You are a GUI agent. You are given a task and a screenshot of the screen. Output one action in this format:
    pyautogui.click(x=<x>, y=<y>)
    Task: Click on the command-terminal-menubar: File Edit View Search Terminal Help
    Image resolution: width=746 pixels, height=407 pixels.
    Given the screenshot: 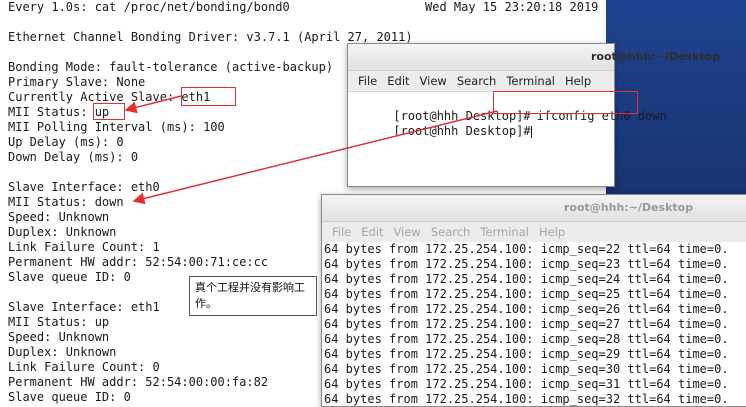 What is the action you would take?
    pyautogui.click(x=481, y=81)
    